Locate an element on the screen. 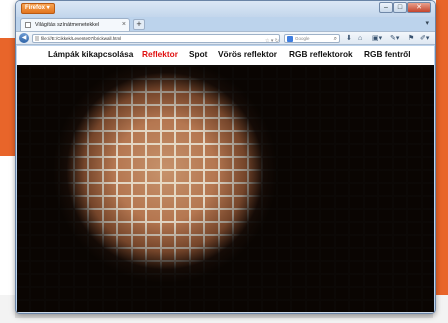  maximize-button: □ is located at coordinates (400, 7).